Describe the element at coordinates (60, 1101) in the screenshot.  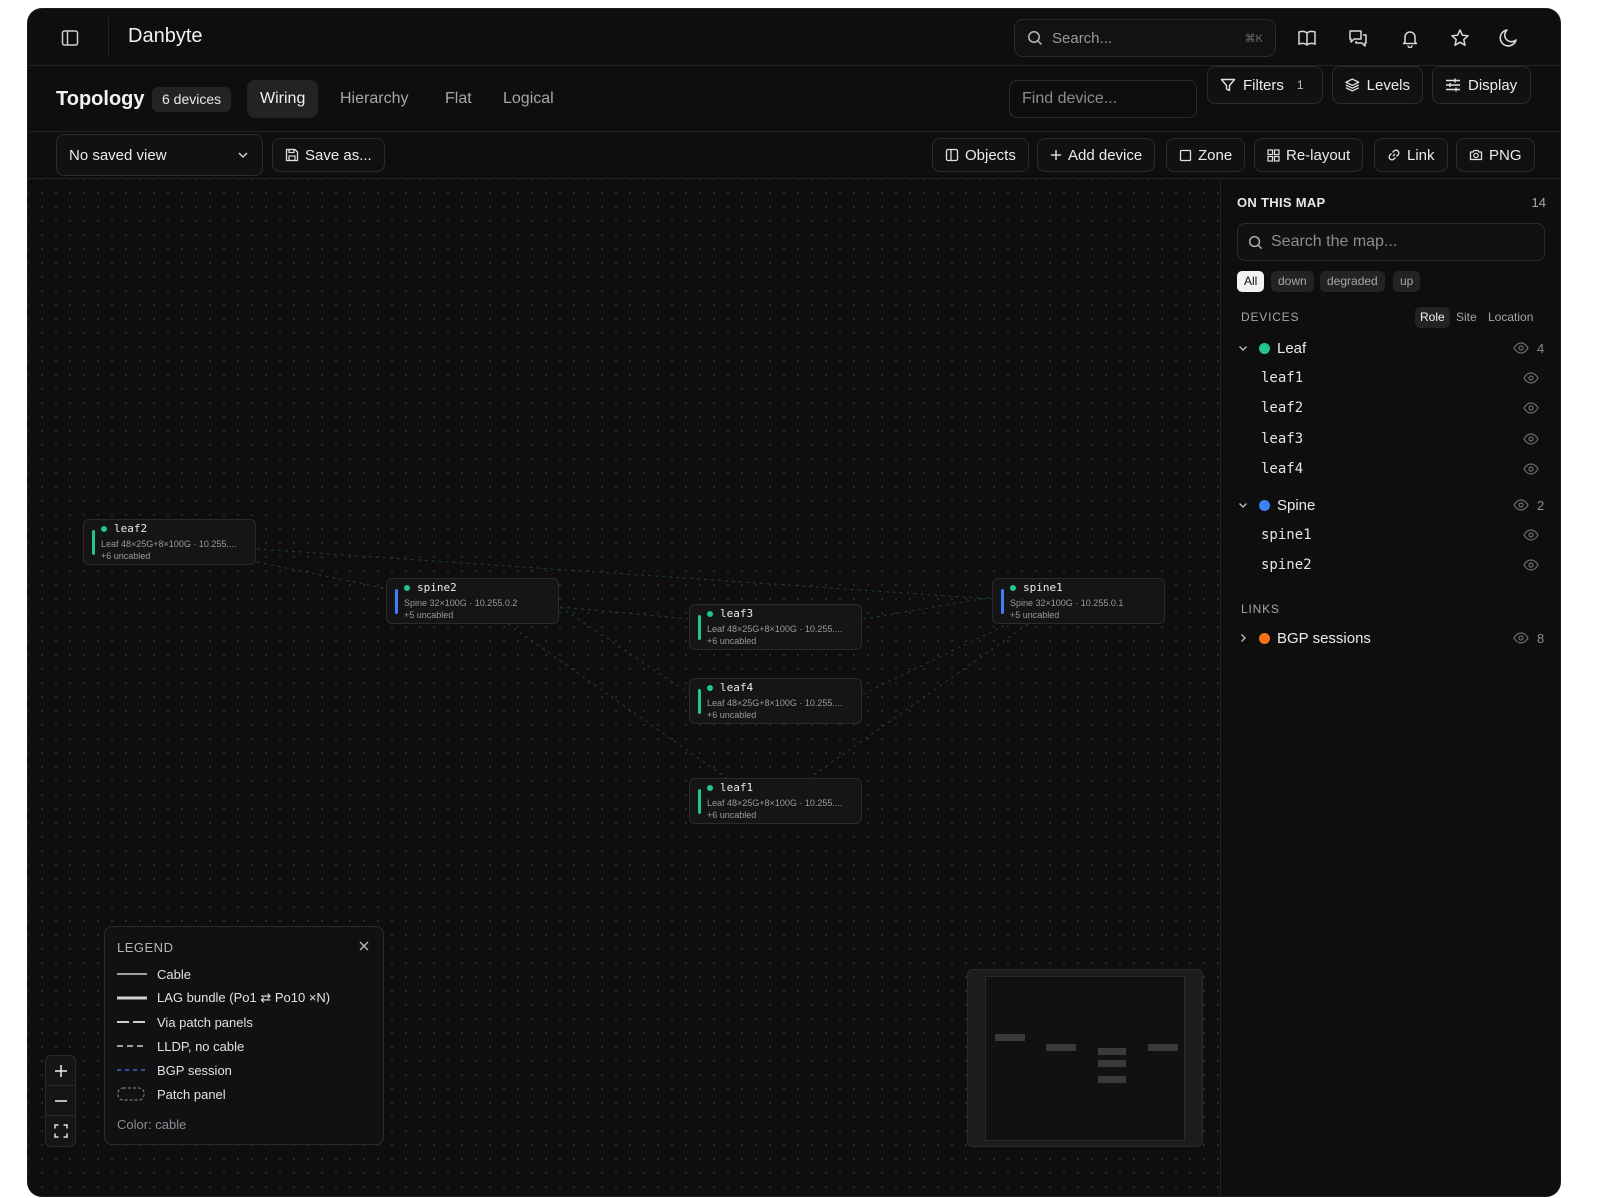
I see `zoom-out-icon` at that location.